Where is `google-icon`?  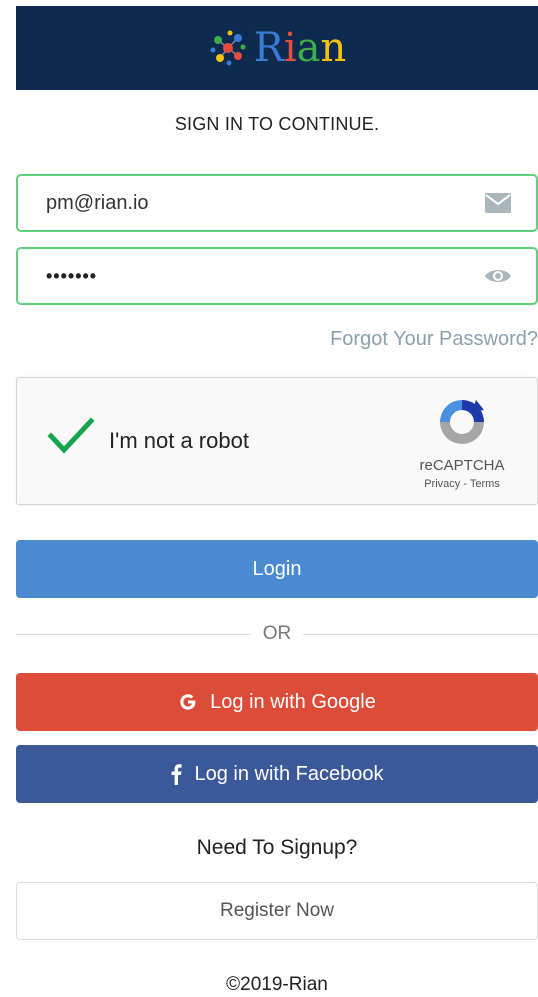
google-icon is located at coordinates (188, 702).